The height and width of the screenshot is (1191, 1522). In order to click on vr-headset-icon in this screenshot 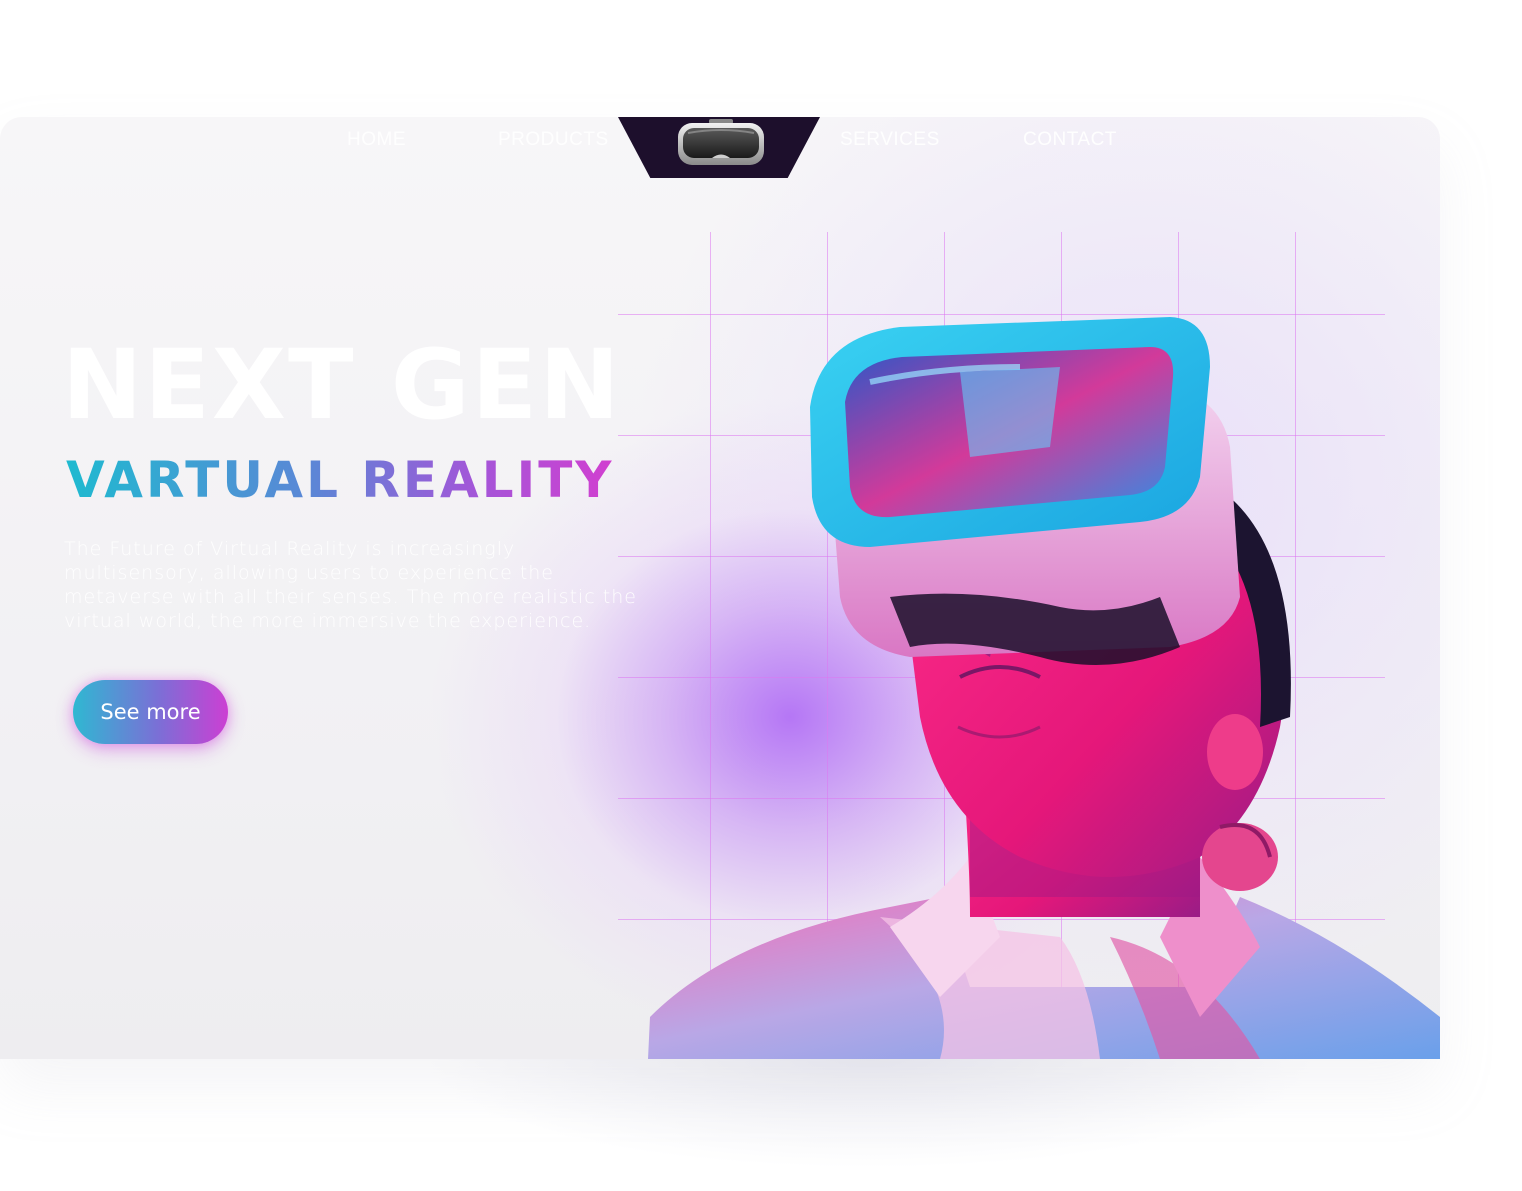, I will do `click(721, 144)`.